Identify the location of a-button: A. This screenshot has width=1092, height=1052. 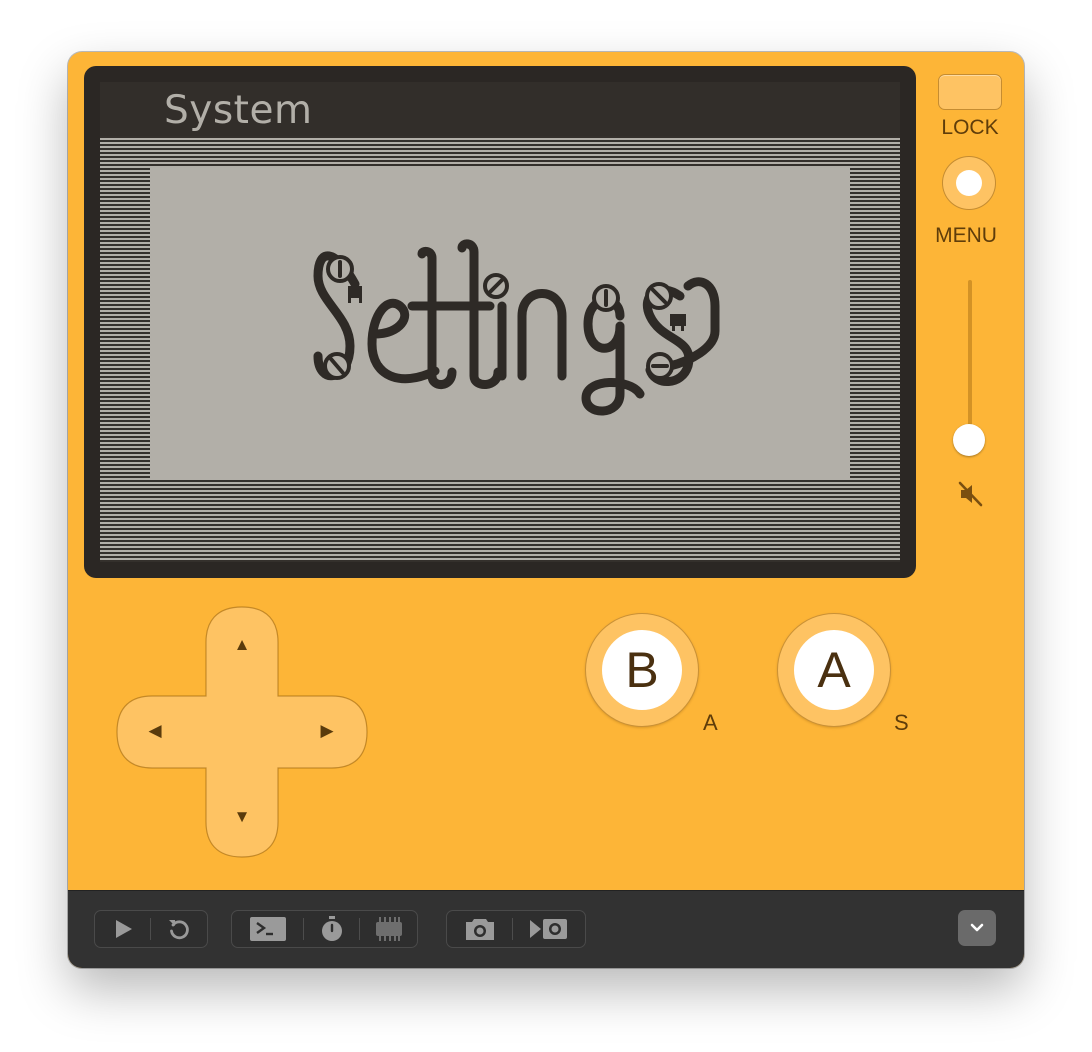
(834, 670).